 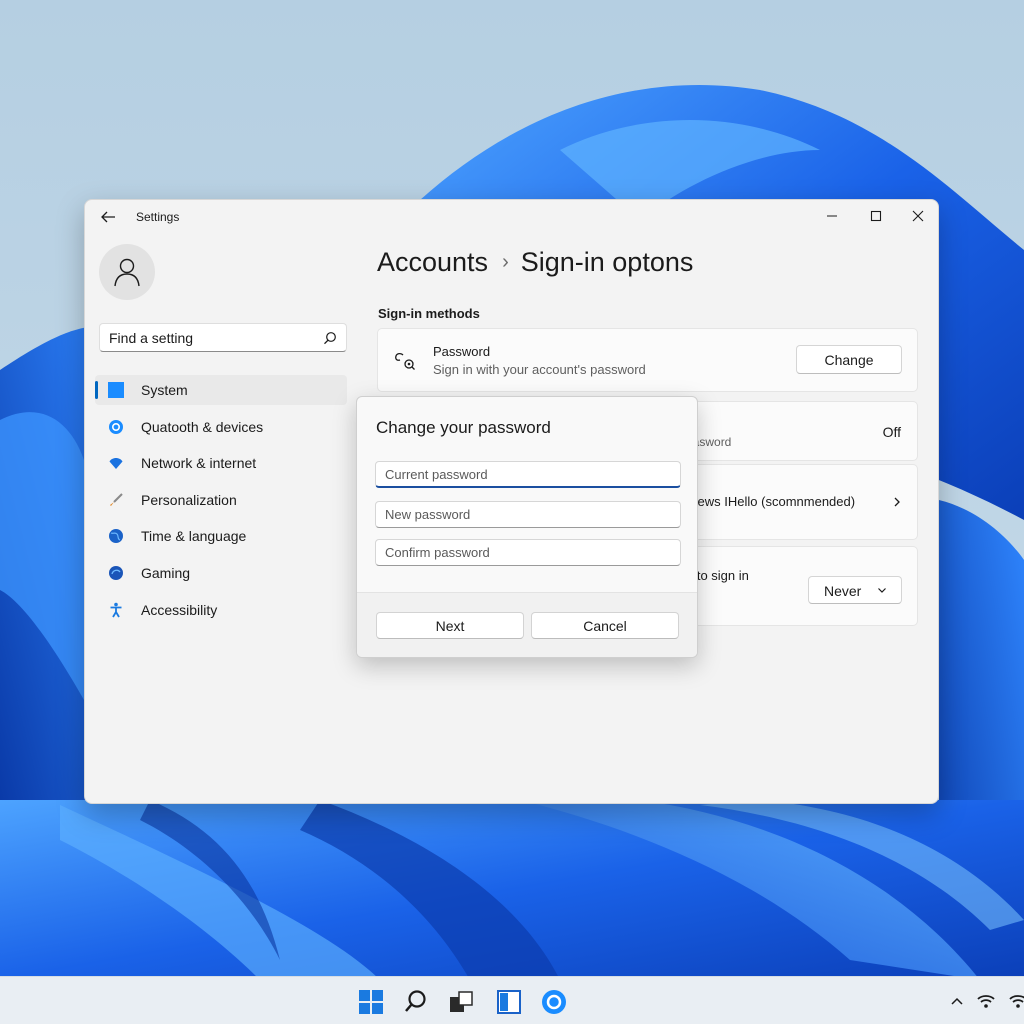 I want to click on dialog-title: Change your password, so click(x=463, y=427).